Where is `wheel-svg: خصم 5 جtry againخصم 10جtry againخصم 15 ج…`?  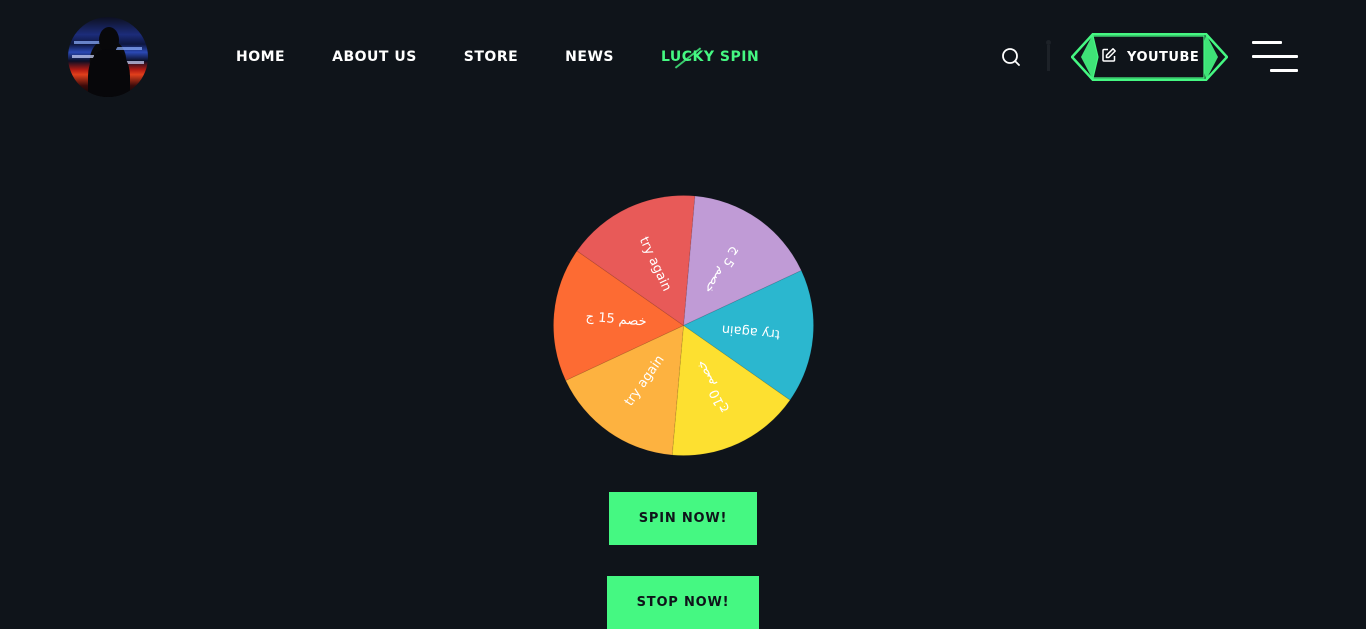 wheel-svg: خصم 5 جtry againخصم 10جtry againخصم 15 ج… is located at coordinates (683, 325).